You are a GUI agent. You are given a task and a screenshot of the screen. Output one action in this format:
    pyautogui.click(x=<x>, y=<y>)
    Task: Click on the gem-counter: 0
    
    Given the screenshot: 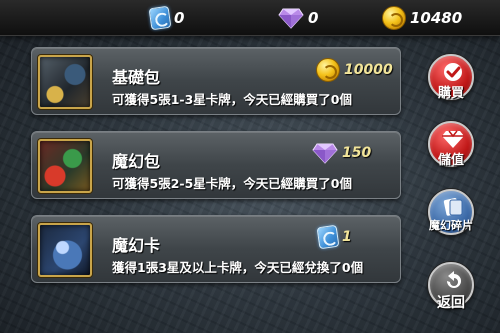 What is the action you would take?
    pyautogui.click(x=298, y=18)
    